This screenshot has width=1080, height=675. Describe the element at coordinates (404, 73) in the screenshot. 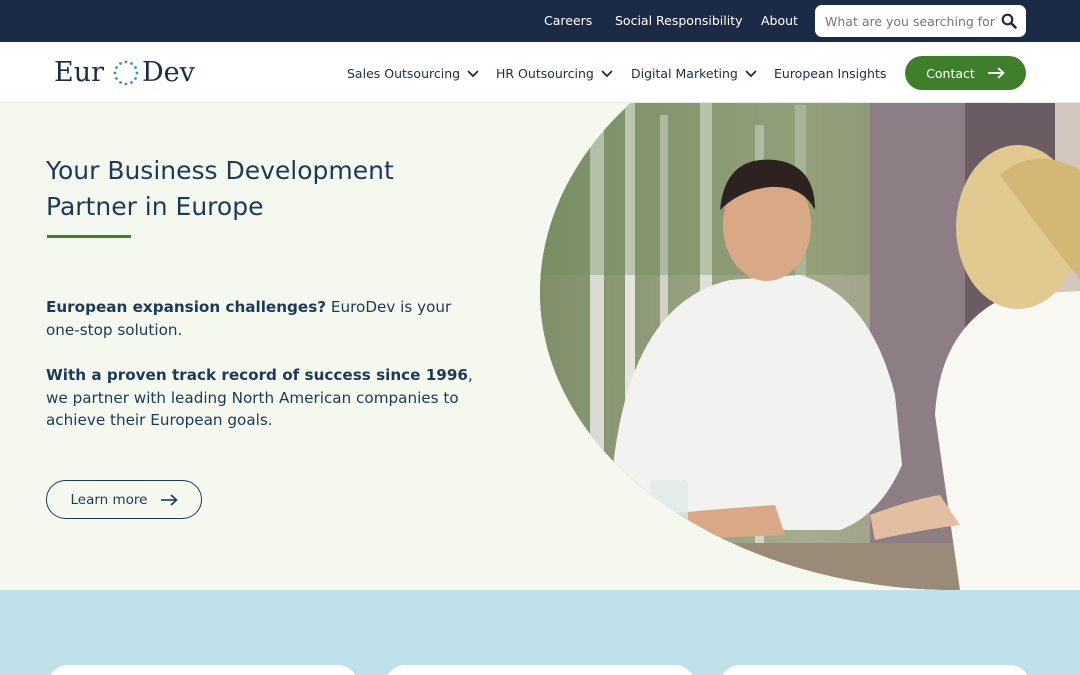

I see `nav-sales-outsourcing-label: Sales Outsourcing` at that location.